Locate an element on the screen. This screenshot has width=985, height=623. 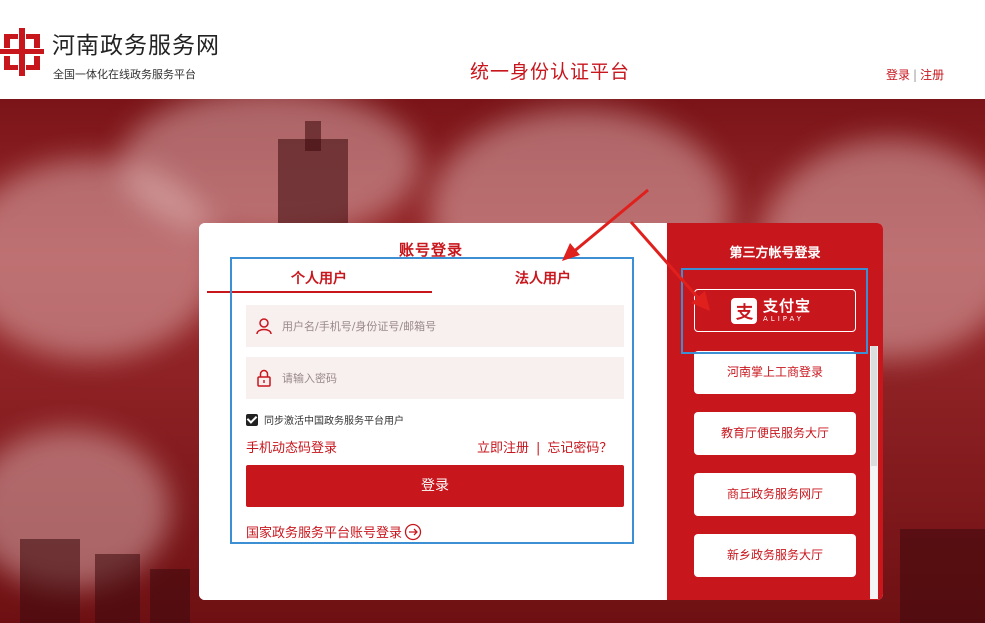
cloud-shape is located at coordinates (270, 169).